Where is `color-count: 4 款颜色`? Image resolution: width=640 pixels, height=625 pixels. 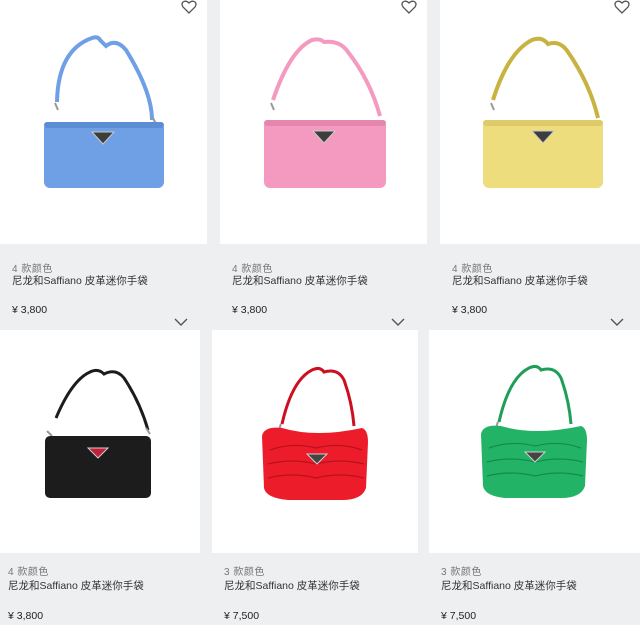 color-count: 4 款颜色 is located at coordinates (28, 572).